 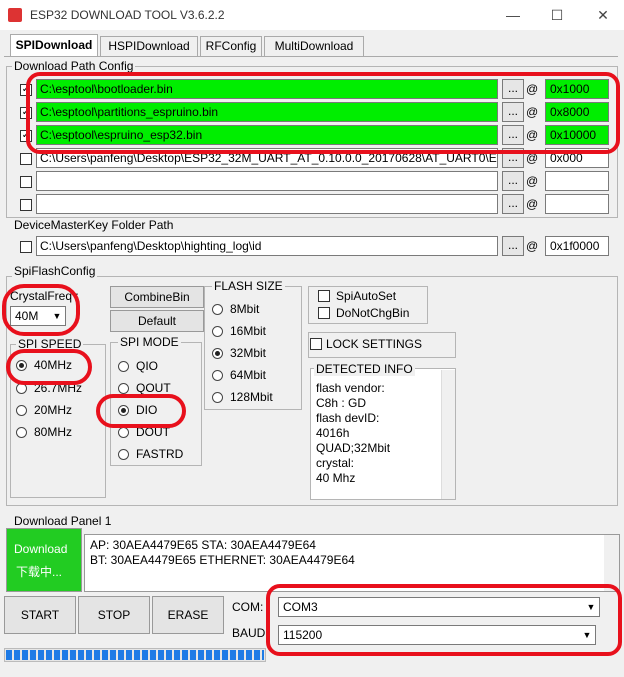 What do you see at coordinates (444, 620) in the screenshot?
I see `com-baud-highlight-oval` at bounding box center [444, 620].